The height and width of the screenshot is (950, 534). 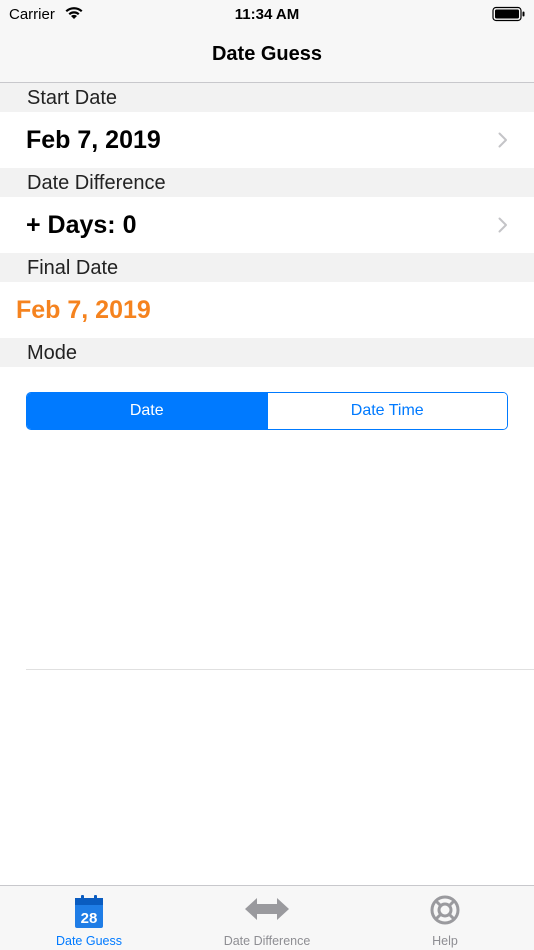 I want to click on date-difference-row: + Days: 0, so click(x=267, y=225).